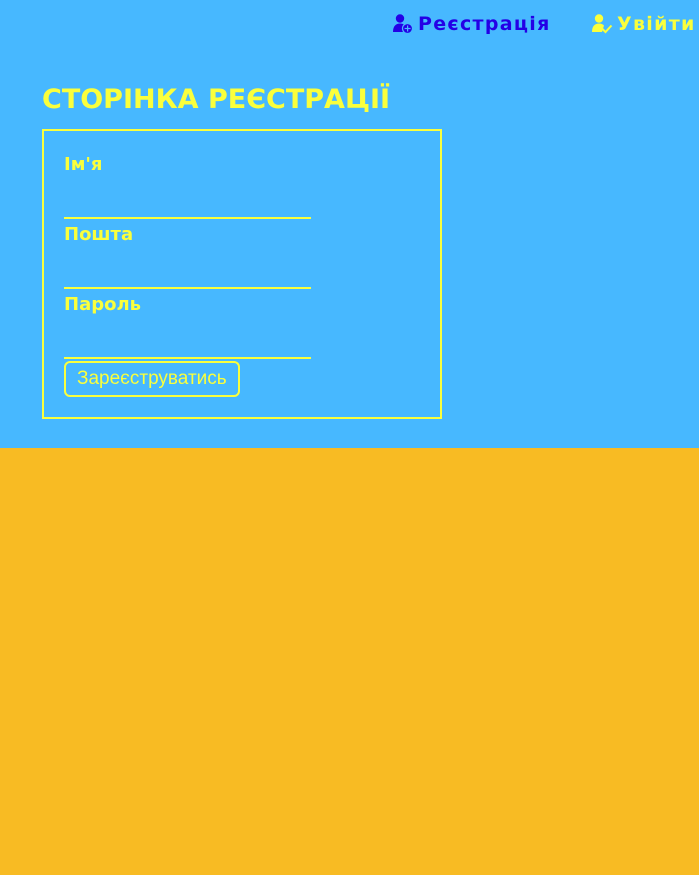  What do you see at coordinates (187, 275) in the screenshot?
I see `email-input` at bounding box center [187, 275].